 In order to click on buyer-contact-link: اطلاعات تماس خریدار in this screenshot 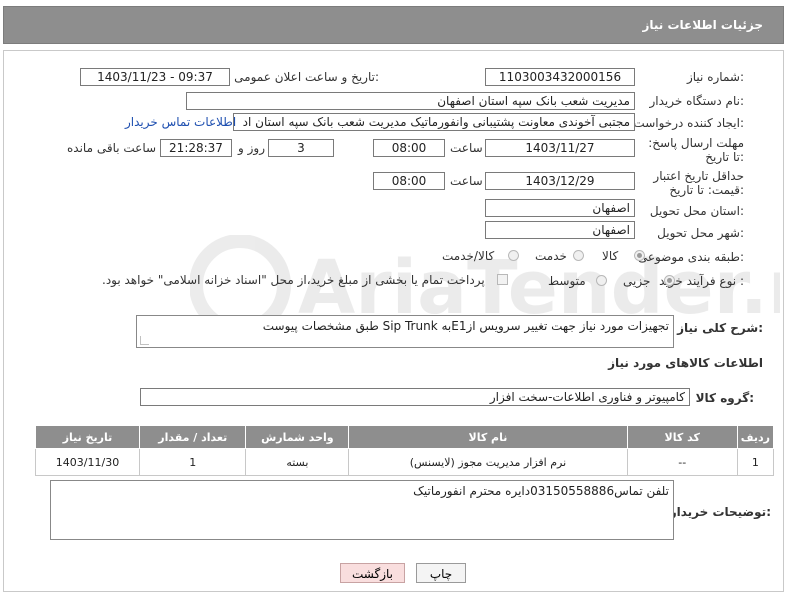, I will do `click(180, 122)`.